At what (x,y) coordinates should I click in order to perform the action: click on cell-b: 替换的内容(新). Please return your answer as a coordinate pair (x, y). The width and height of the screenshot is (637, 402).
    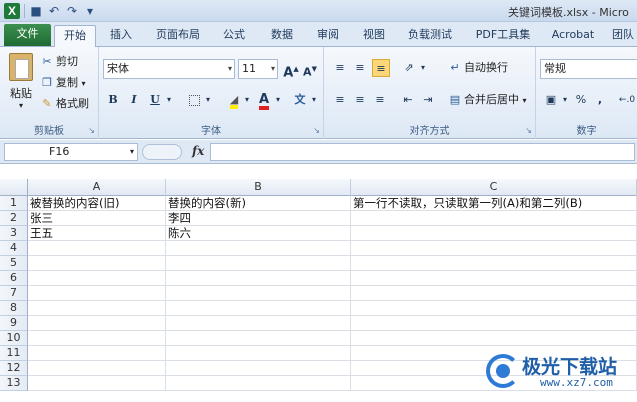
    Looking at the image, I should click on (258, 203).